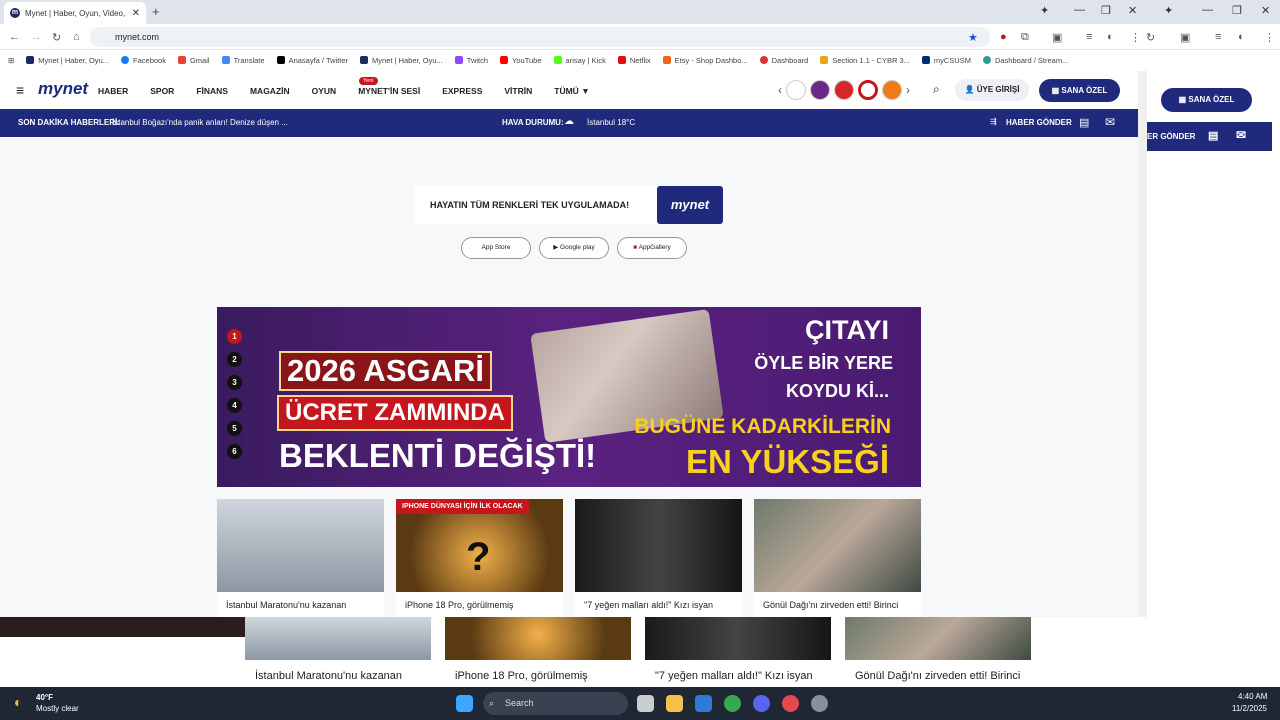 Image resolution: width=1280 pixels, height=720 pixels. What do you see at coordinates (1025, 37) in the screenshot?
I see `extensions-puzzle-icon: ⧉` at bounding box center [1025, 37].